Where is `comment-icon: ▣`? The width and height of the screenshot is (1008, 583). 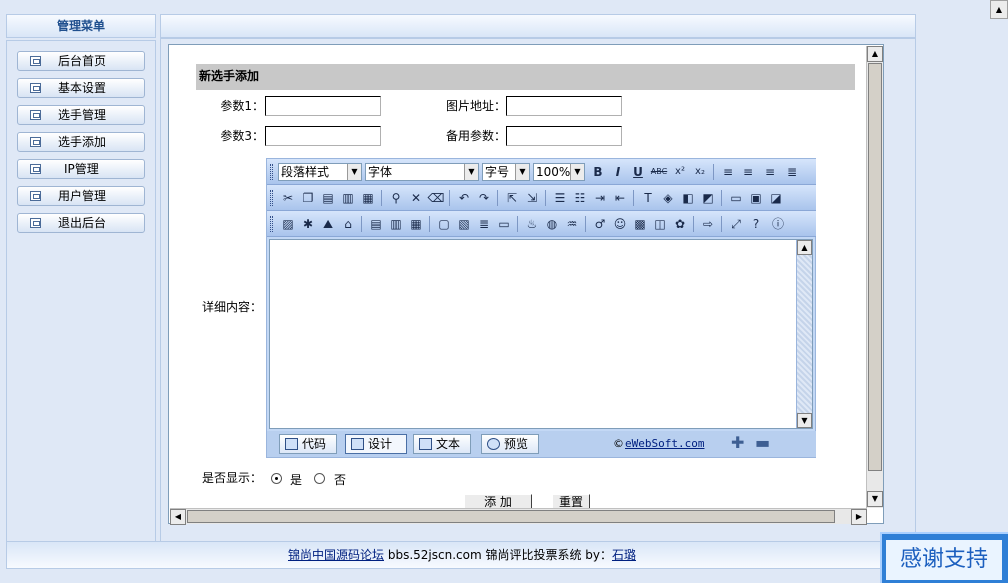 comment-icon: ▣ is located at coordinates (756, 198).